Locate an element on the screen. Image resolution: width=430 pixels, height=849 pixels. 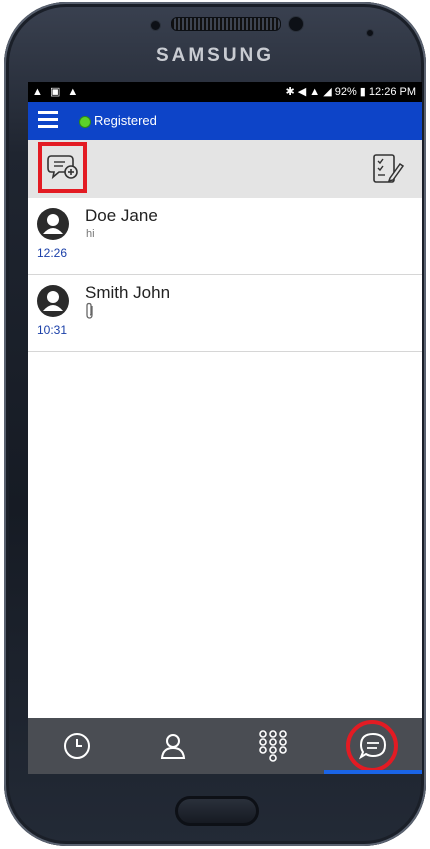
contact-name: Doe Jane is located at coordinates (121, 215).